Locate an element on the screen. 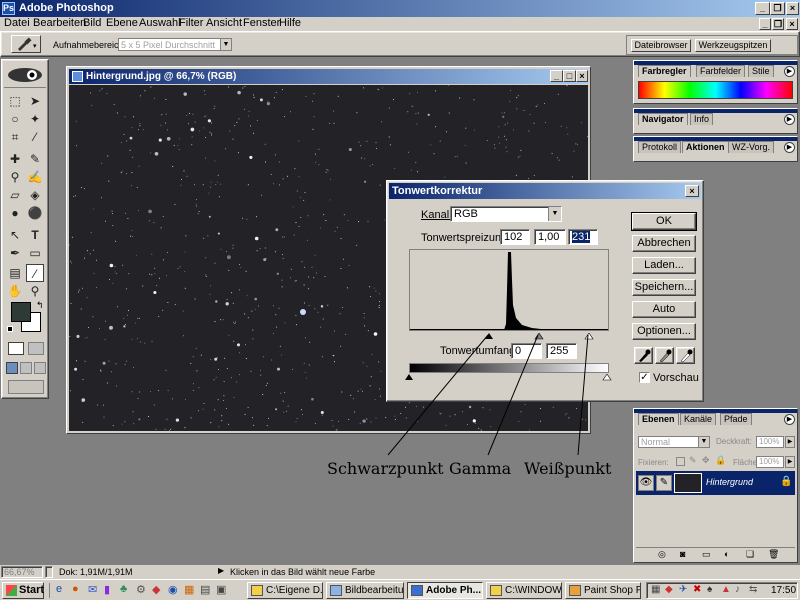 This screenshot has height=600, width=800. windows-logo-icon is located at coordinates (11, 590).